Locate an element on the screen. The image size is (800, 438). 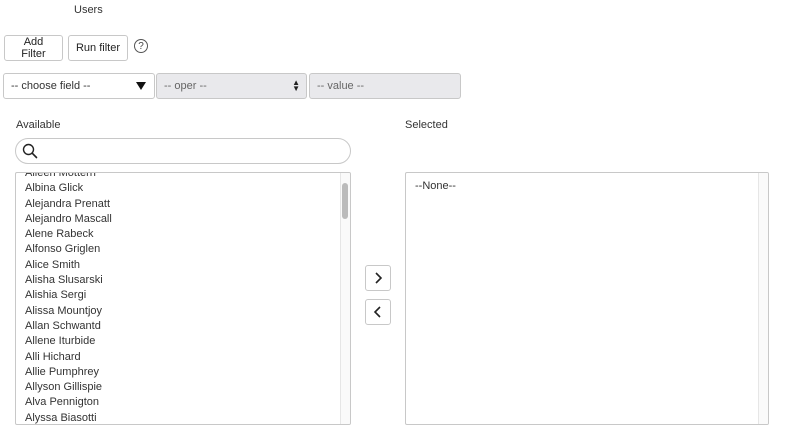
list-item: Allie Pumphrey is located at coordinates (68, 372).